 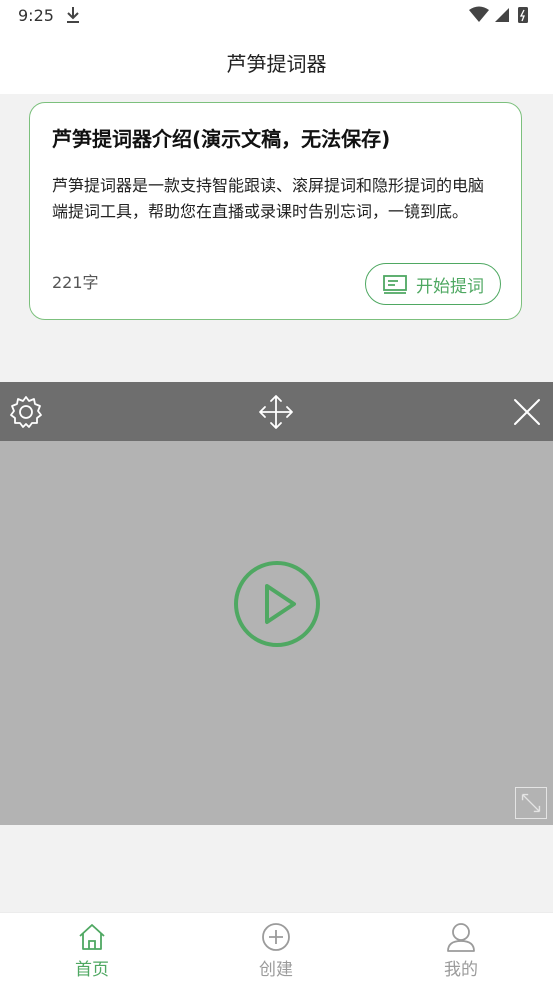 I want to click on play-icon, so click(x=277, y=604).